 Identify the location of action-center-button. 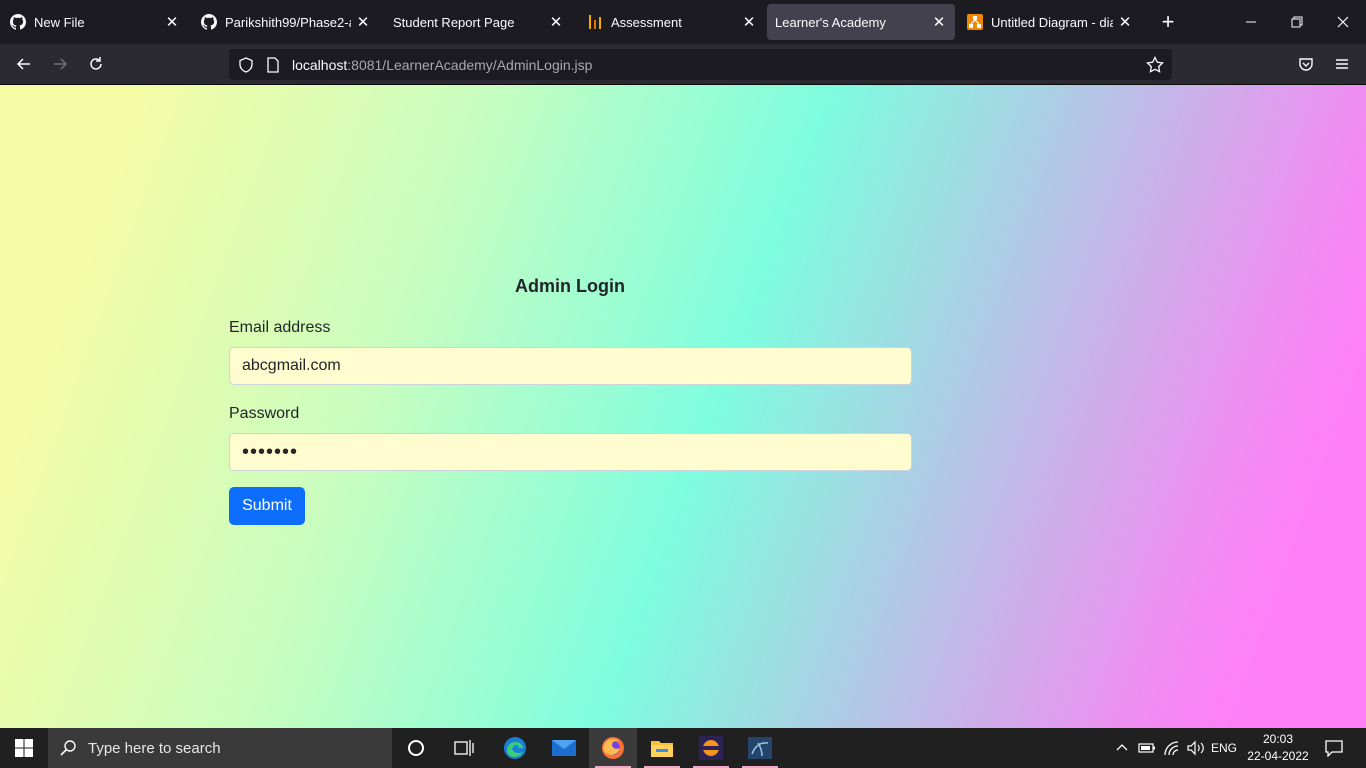
(1334, 748).